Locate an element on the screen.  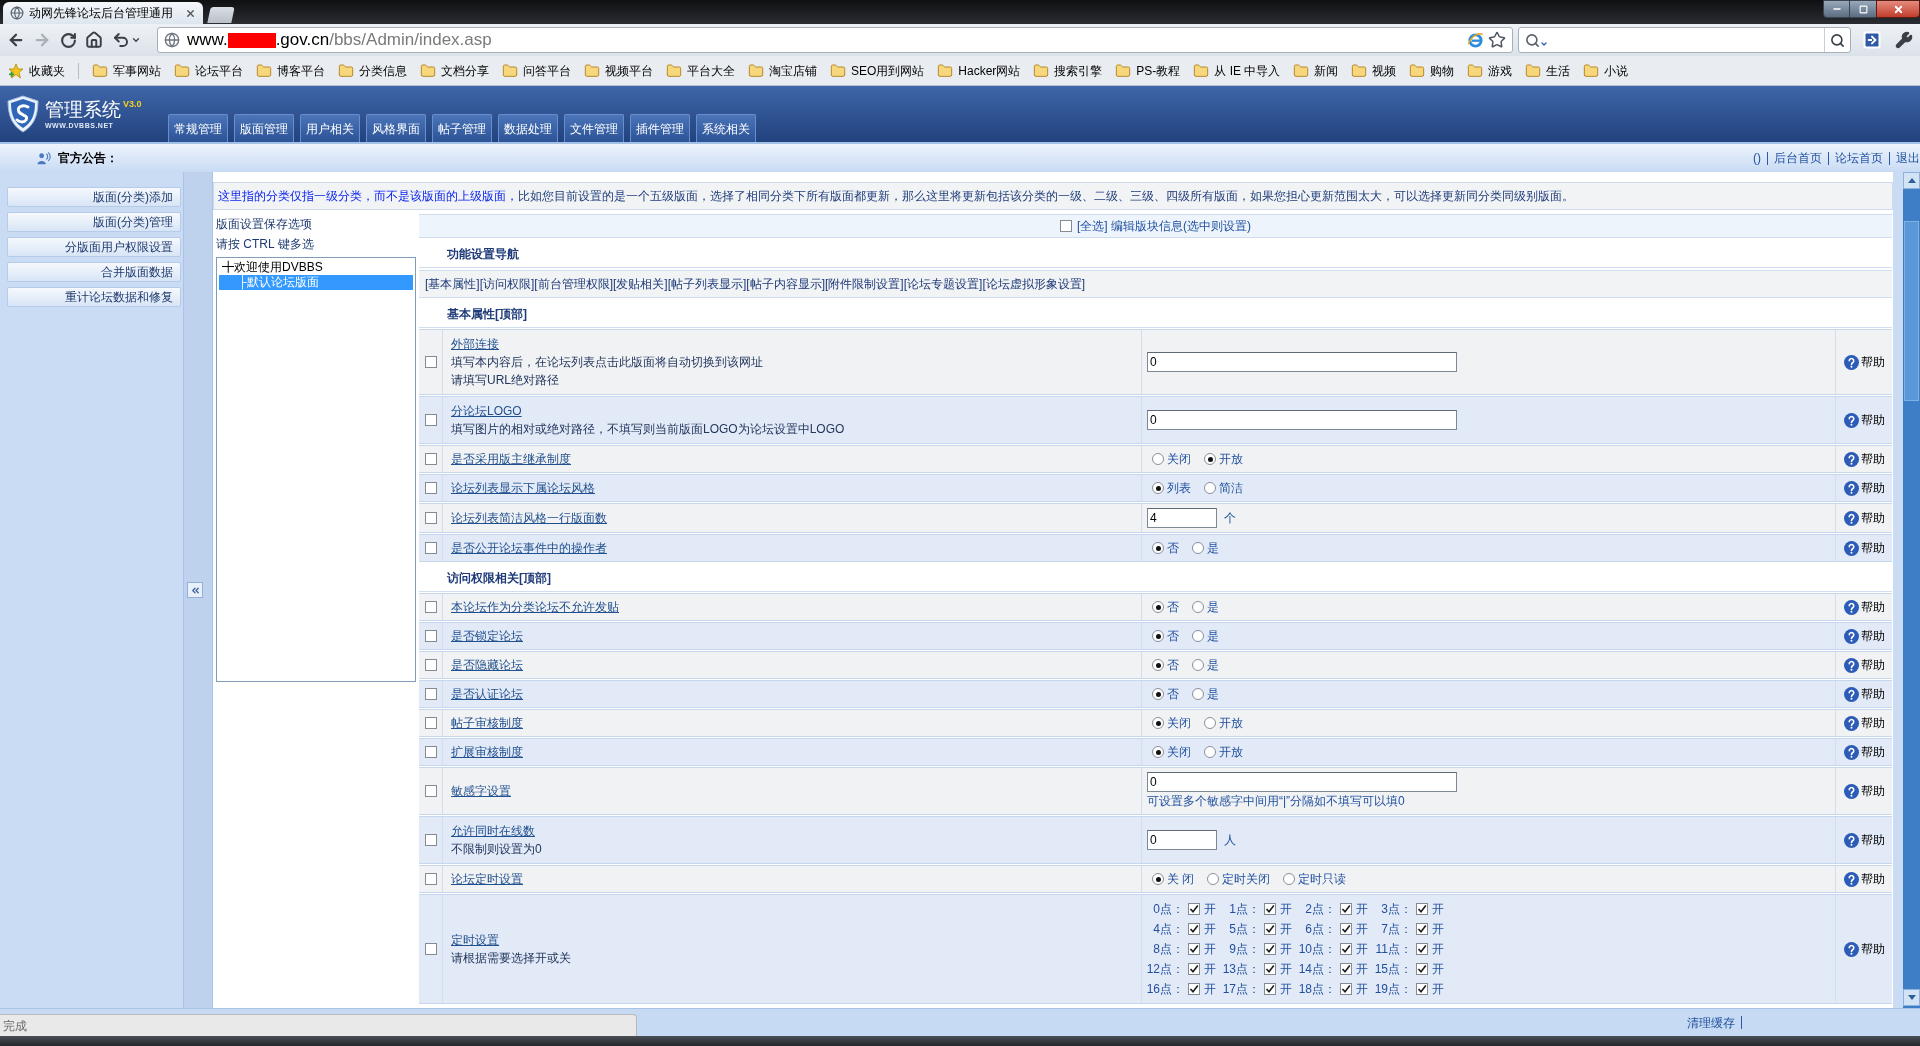
bookmark-folder: 生活 is located at coordinates (1548, 70).